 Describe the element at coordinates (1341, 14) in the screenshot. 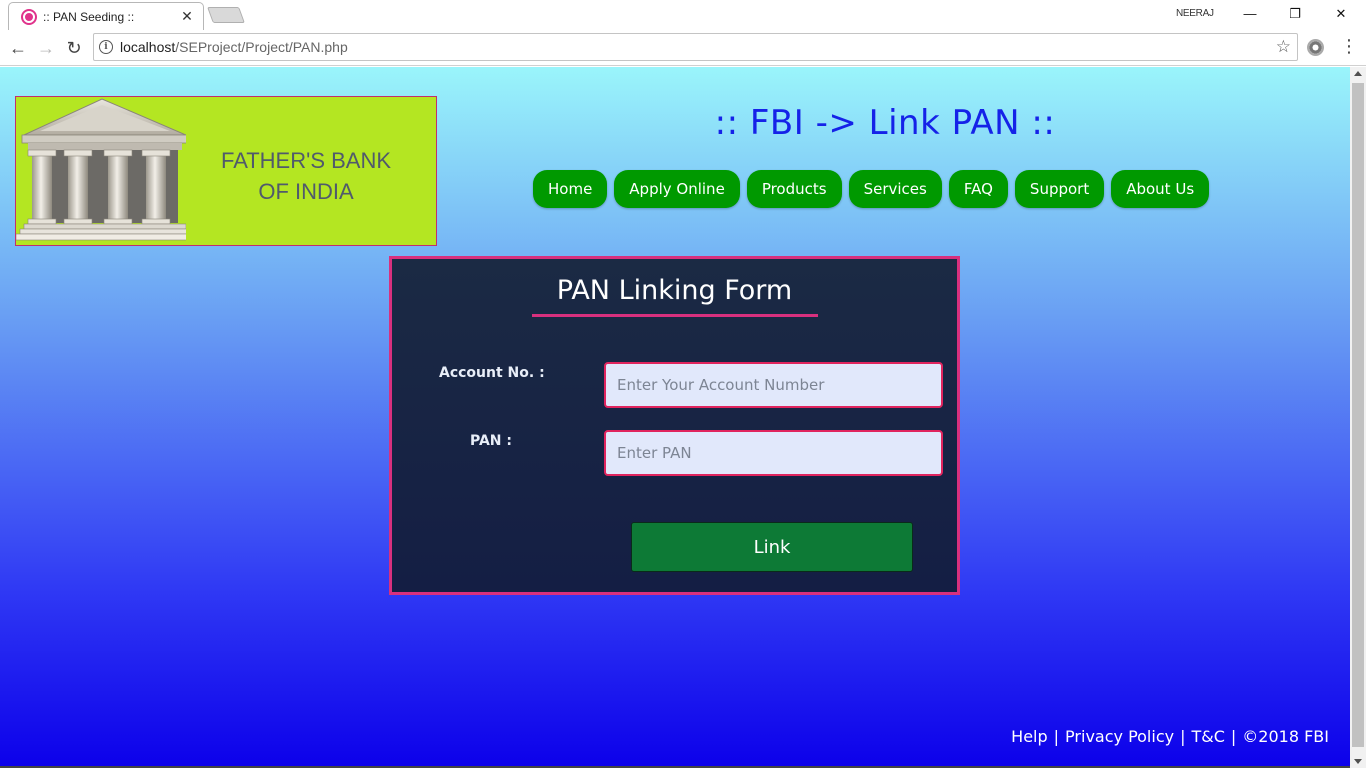

I see `close-window-icon: ✕` at that location.